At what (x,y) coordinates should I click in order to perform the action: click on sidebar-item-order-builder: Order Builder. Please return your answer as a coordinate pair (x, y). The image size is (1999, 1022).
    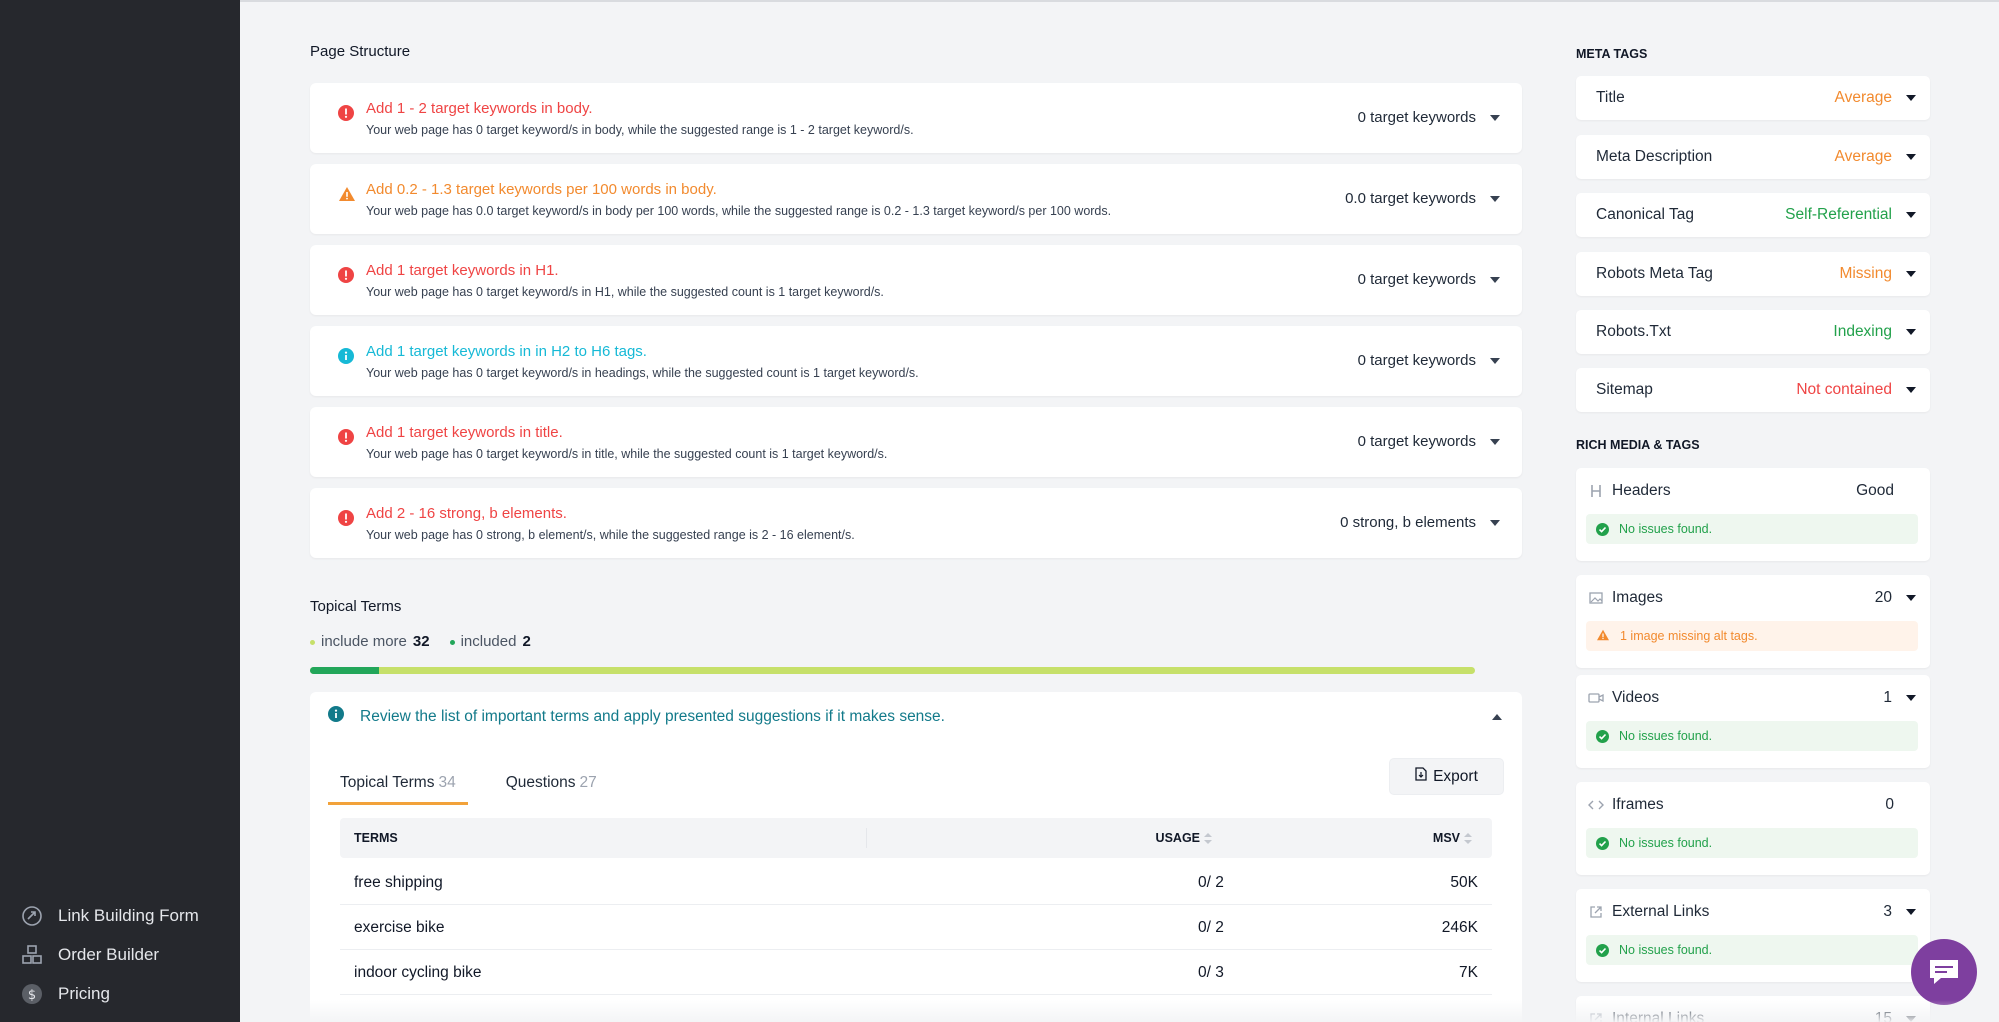
    Looking at the image, I should click on (89, 955).